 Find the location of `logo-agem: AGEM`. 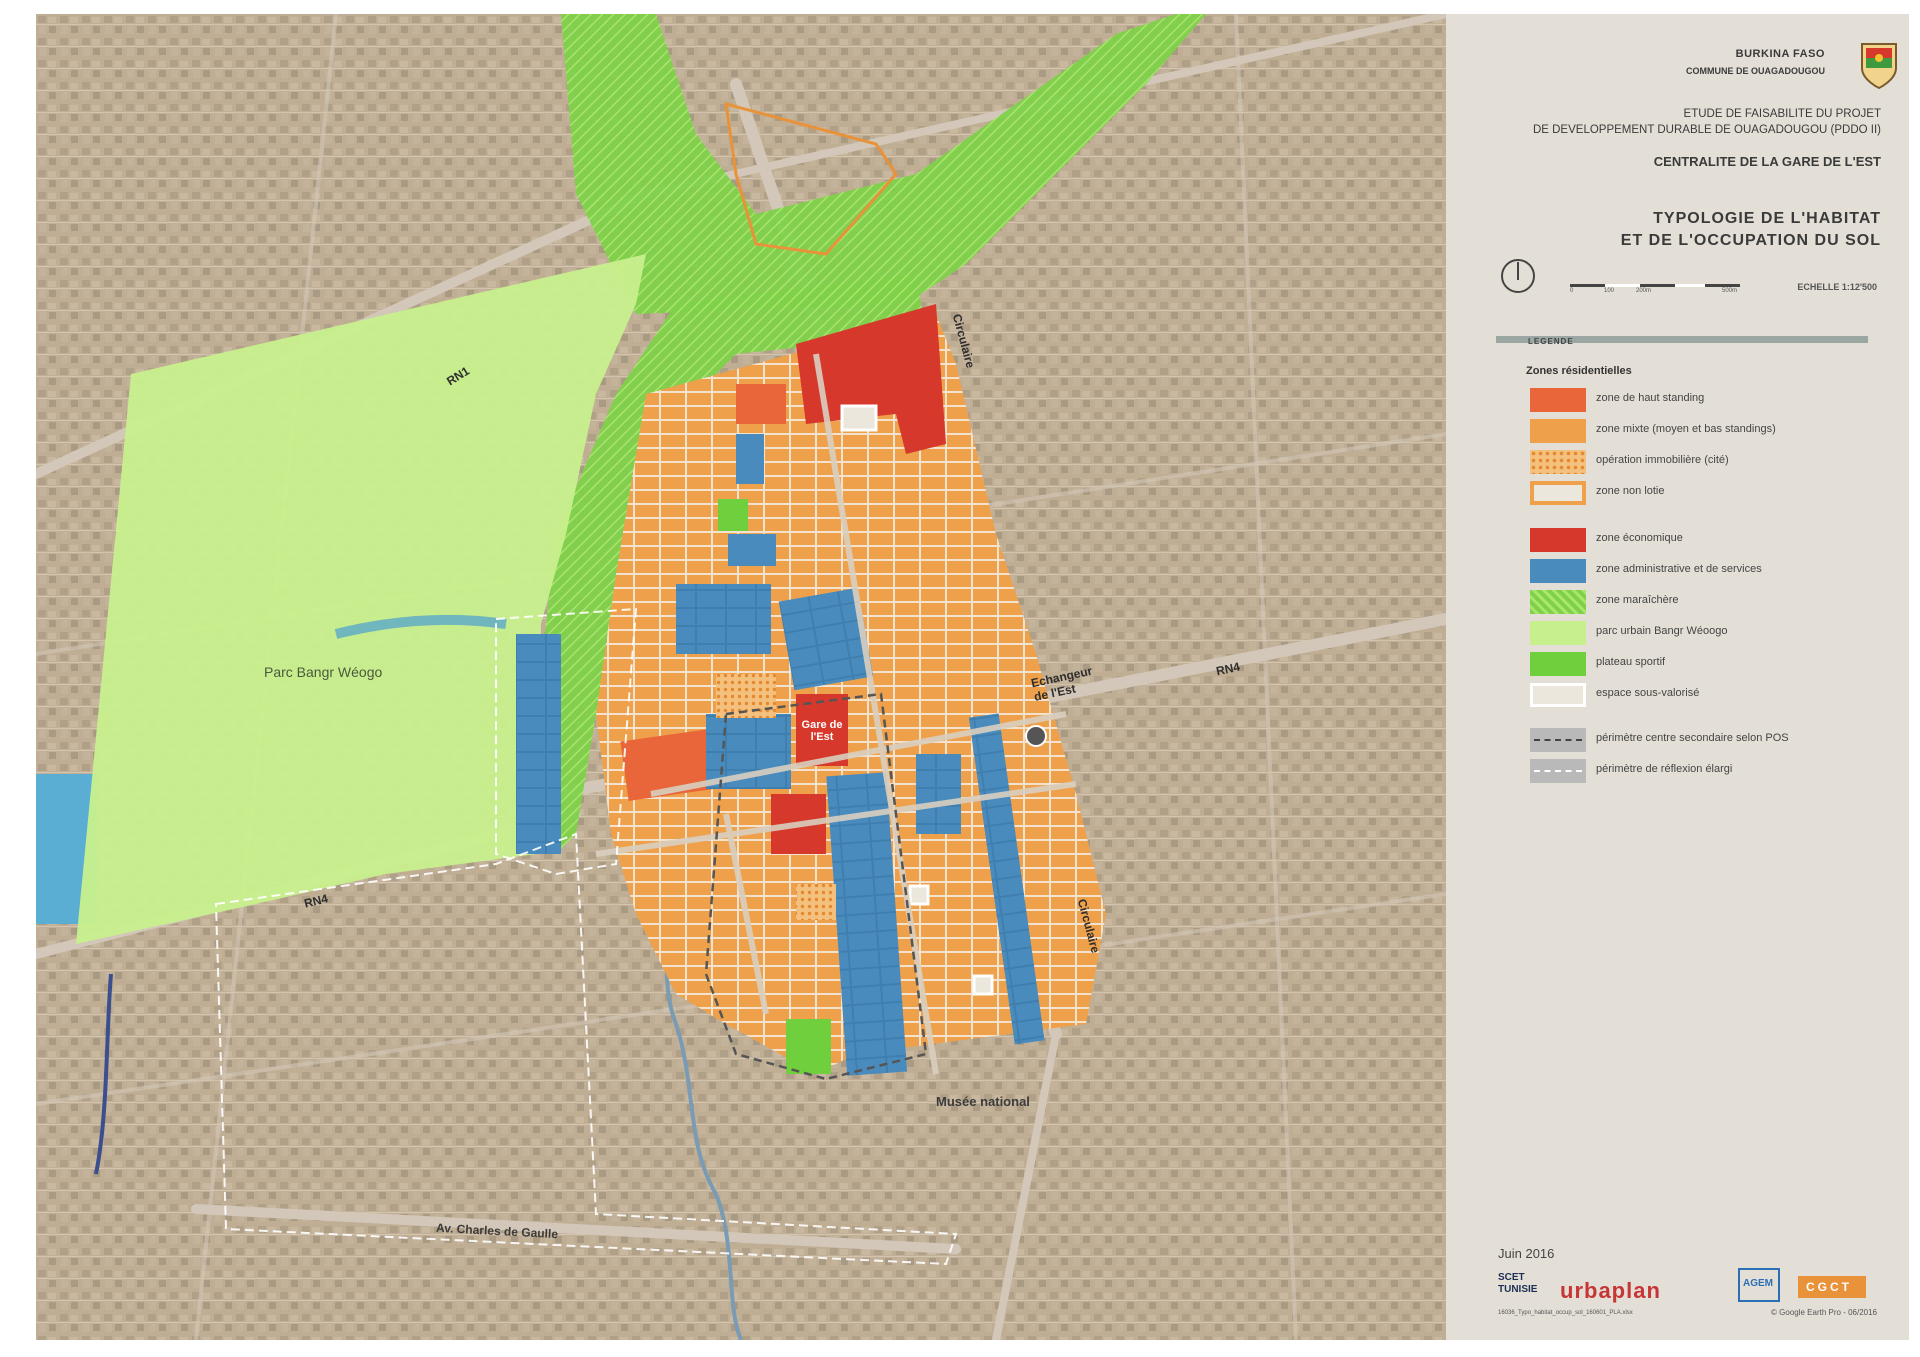

logo-agem: AGEM is located at coordinates (1759, 1285).